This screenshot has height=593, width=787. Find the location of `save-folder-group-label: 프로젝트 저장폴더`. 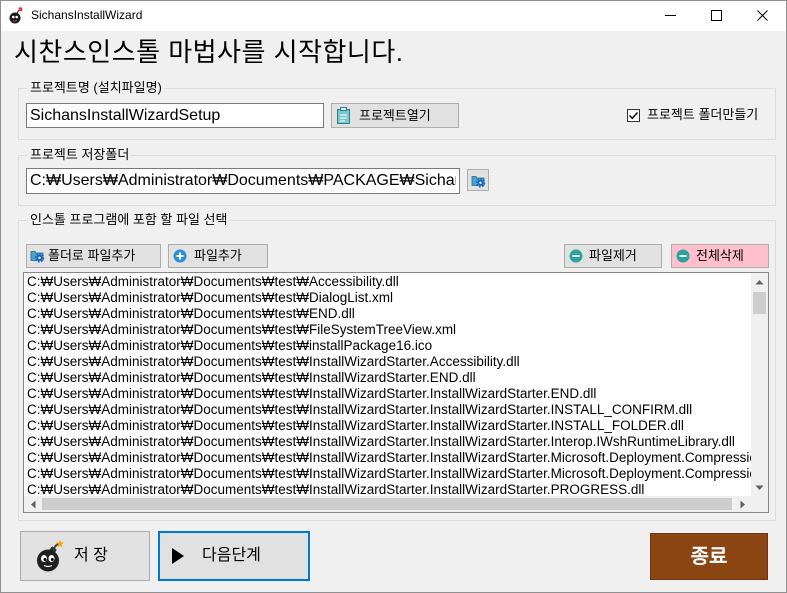

save-folder-group-label: 프로젝트 저장폴더 is located at coordinates (80, 155).